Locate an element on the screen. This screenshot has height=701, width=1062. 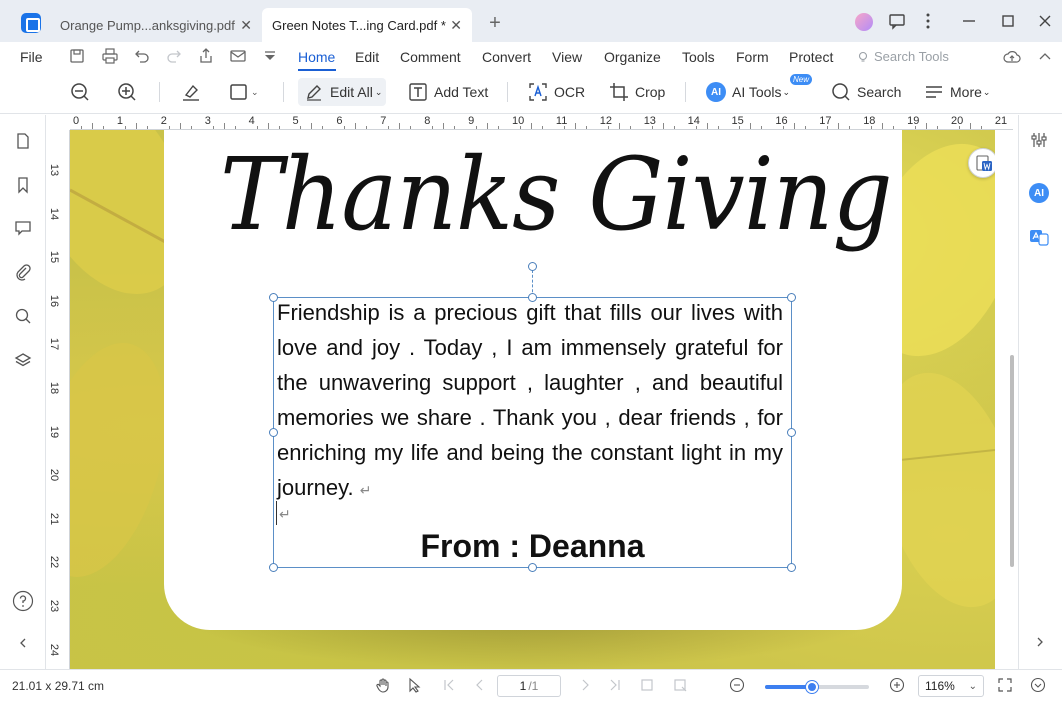
shape-button: ⌄ is located at coordinates (244, 92).